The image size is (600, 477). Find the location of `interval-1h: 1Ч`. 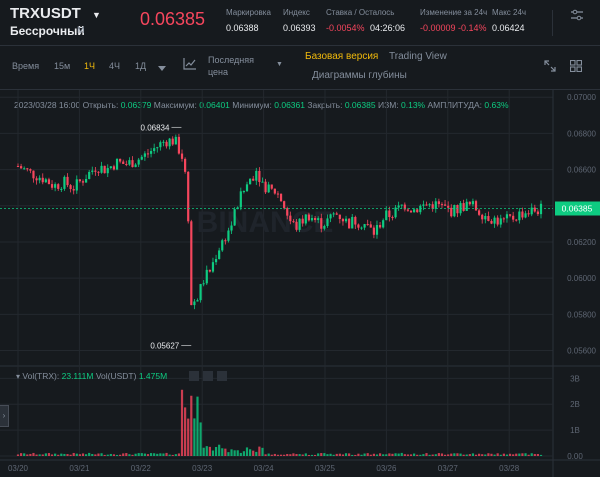

interval-1h: 1Ч is located at coordinates (89, 66).